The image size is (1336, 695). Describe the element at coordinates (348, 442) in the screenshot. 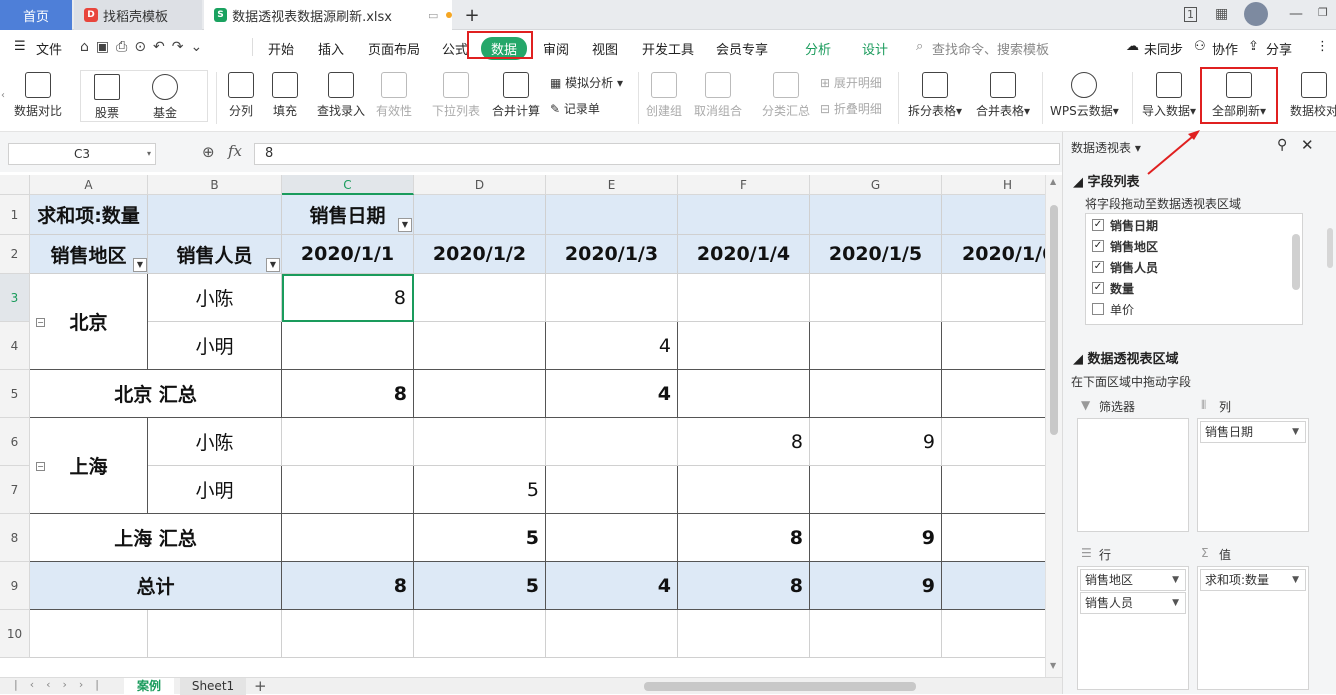

I see `cell-c6` at that location.